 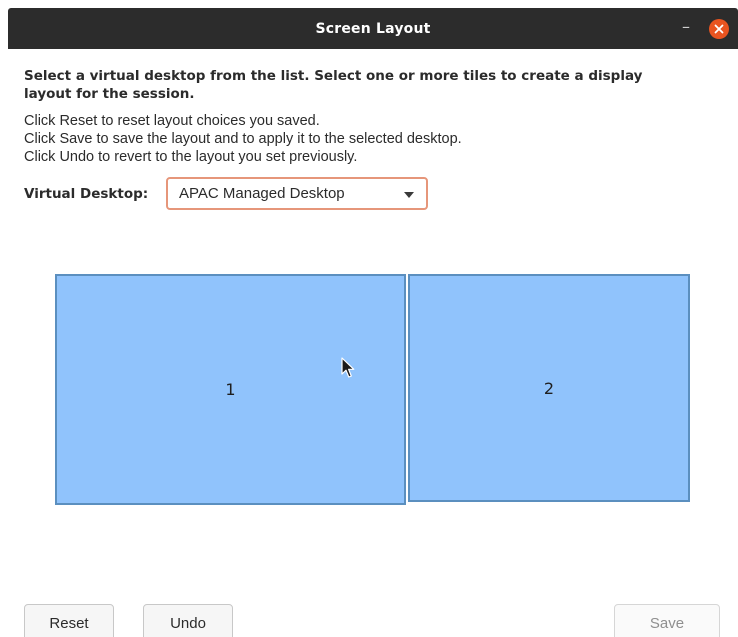 I want to click on virtual-desktop-dropdown: APAC Managed Desktop, so click(x=297, y=193).